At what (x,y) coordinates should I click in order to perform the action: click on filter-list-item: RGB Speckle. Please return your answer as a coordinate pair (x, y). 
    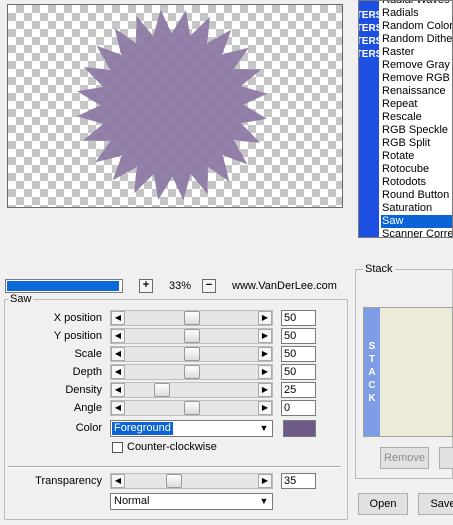
    Looking at the image, I should click on (416, 130).